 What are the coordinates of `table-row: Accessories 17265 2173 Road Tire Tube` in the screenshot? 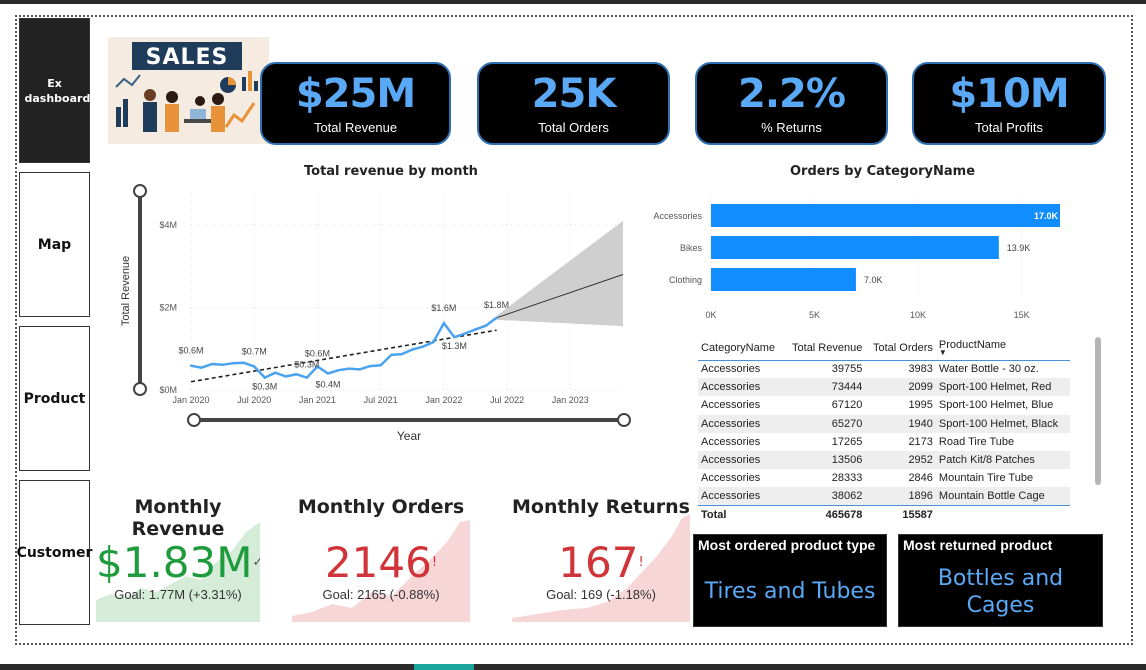 It's located at (884, 442).